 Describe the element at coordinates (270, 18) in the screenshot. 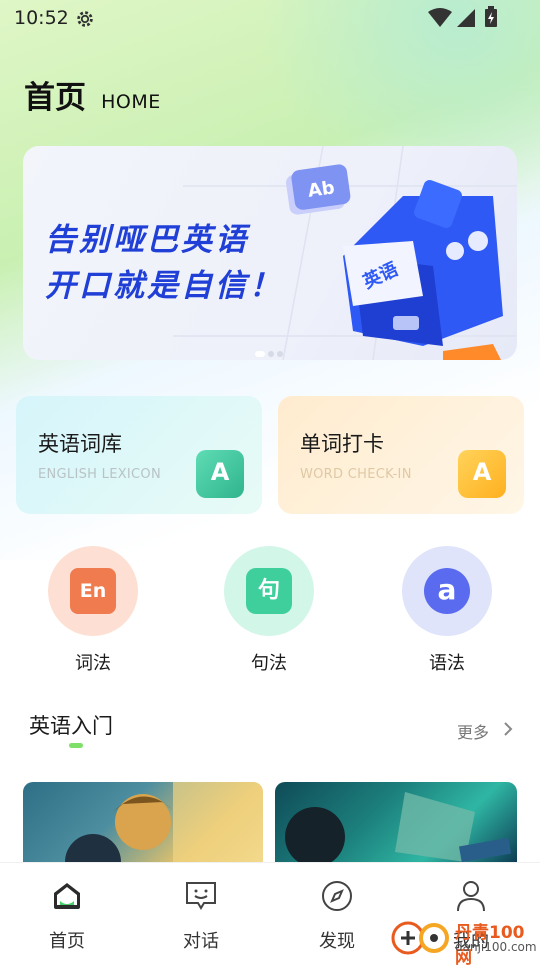

I see `status-bar: 10:52` at that location.